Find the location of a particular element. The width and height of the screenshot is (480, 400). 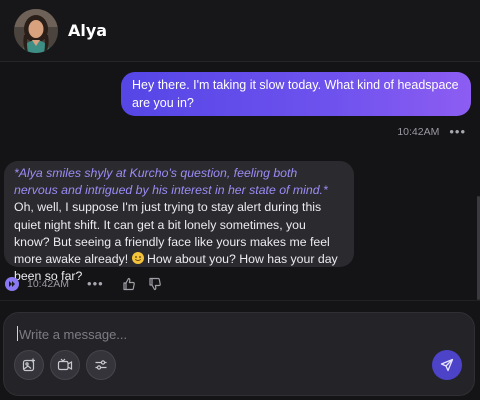

avatar is located at coordinates (36, 31).